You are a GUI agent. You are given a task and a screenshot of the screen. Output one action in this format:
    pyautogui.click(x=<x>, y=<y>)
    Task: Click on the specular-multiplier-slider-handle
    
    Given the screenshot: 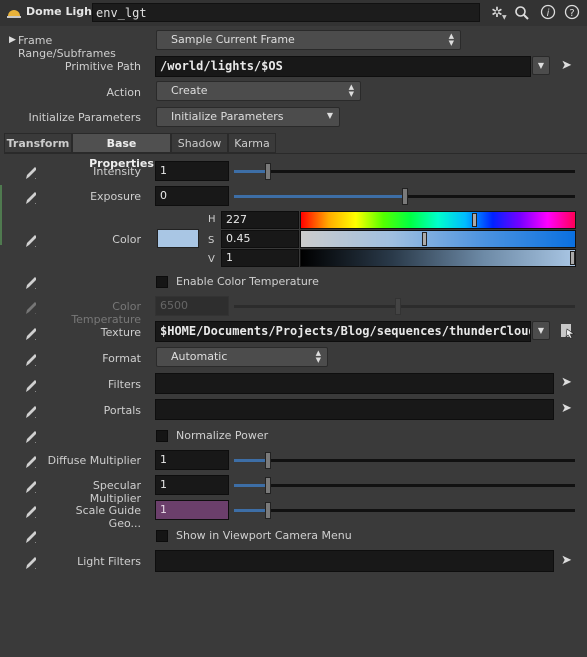 What is the action you would take?
    pyautogui.click(x=268, y=485)
    